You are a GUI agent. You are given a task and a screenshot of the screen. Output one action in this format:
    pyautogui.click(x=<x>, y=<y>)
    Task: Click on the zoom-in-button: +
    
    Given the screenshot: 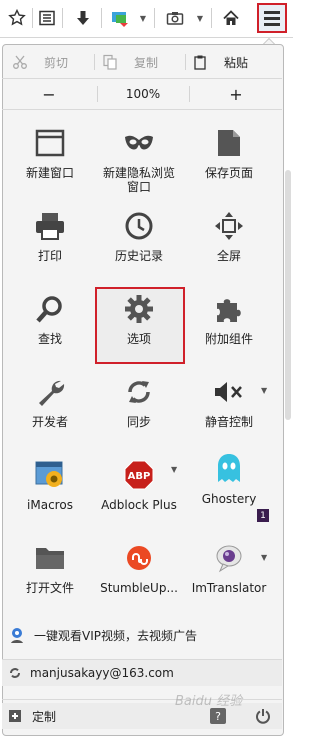 What is the action you would take?
    pyautogui.click(x=236, y=94)
    